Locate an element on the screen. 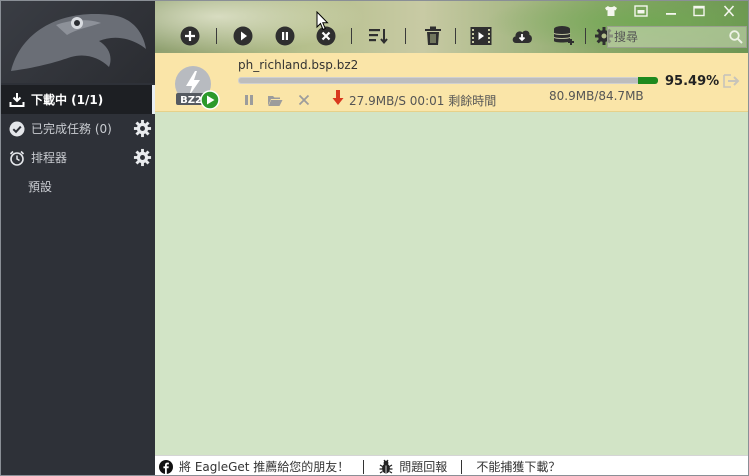 The width and height of the screenshot is (749, 476). search-box is located at coordinates (677, 37).